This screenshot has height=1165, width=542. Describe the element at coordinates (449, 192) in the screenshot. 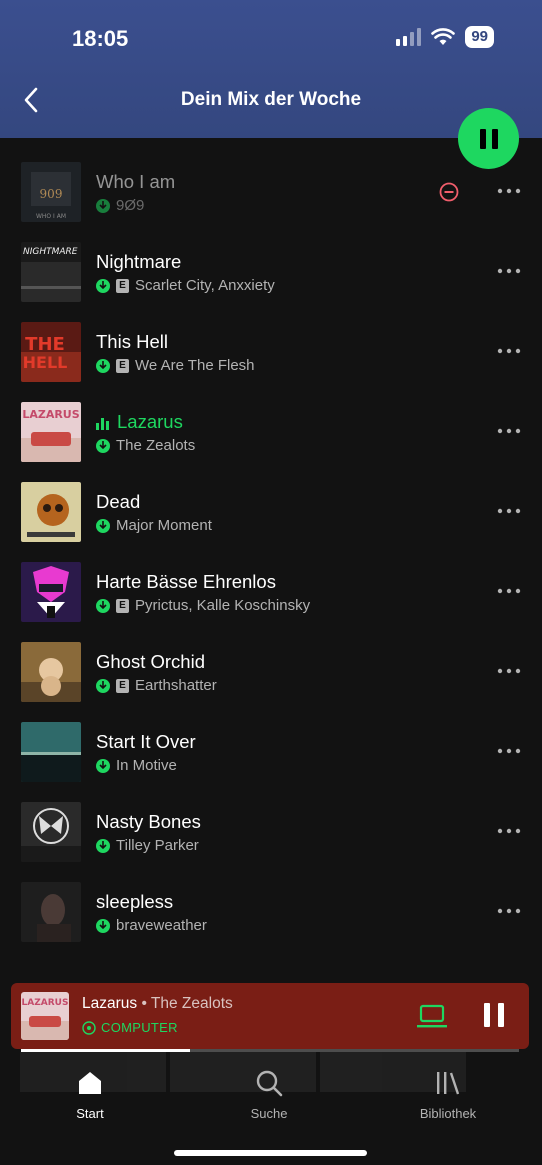

I see `remove-circle-icon` at that location.